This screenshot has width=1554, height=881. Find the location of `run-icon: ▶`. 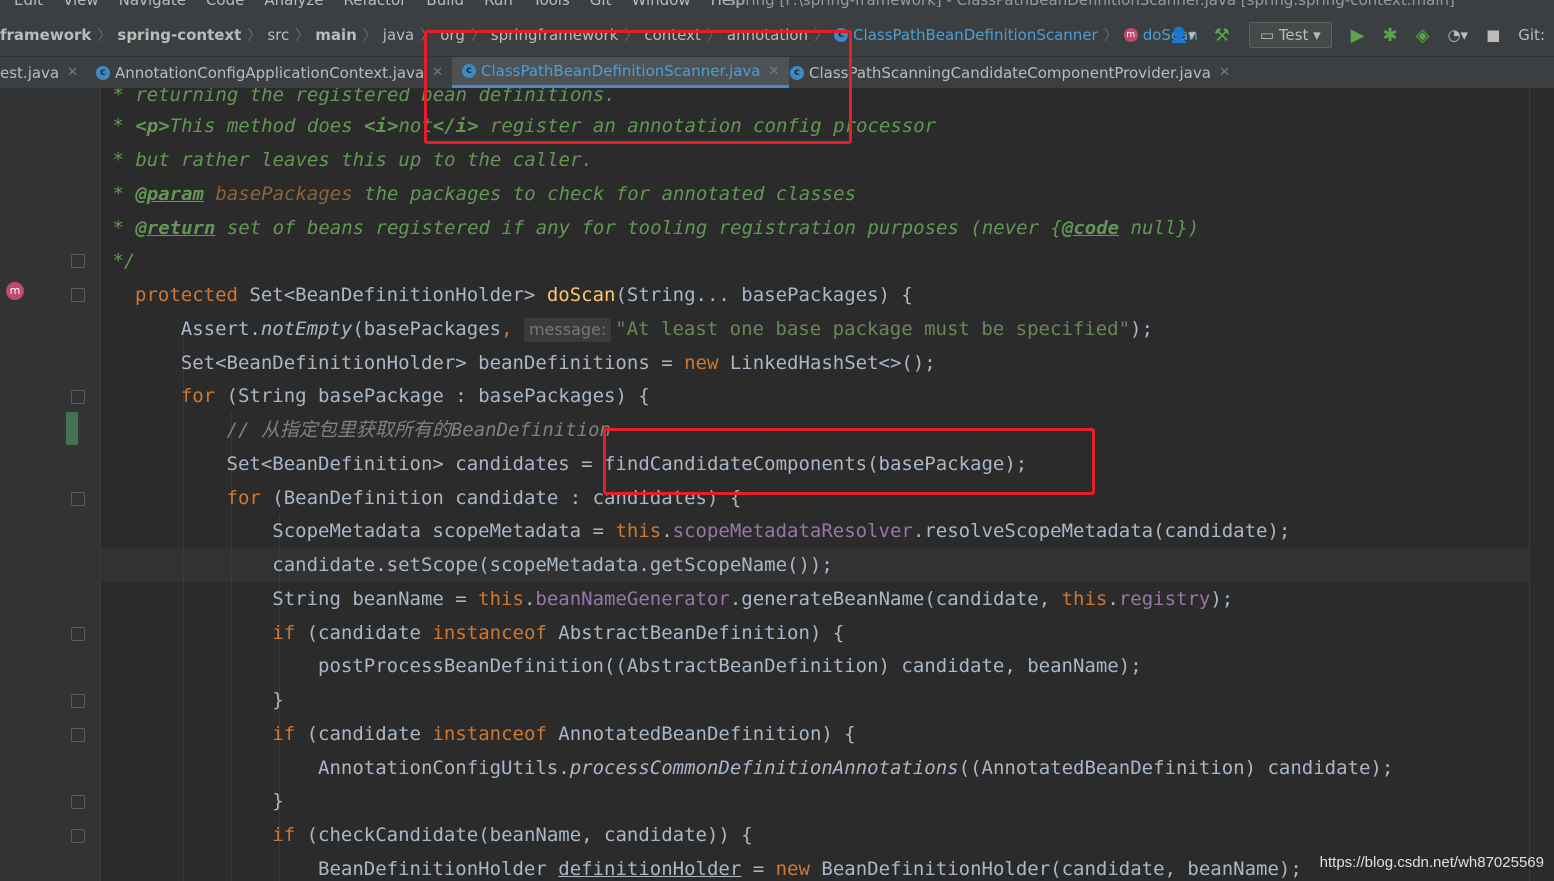

run-icon: ▶ is located at coordinates (1358, 35).